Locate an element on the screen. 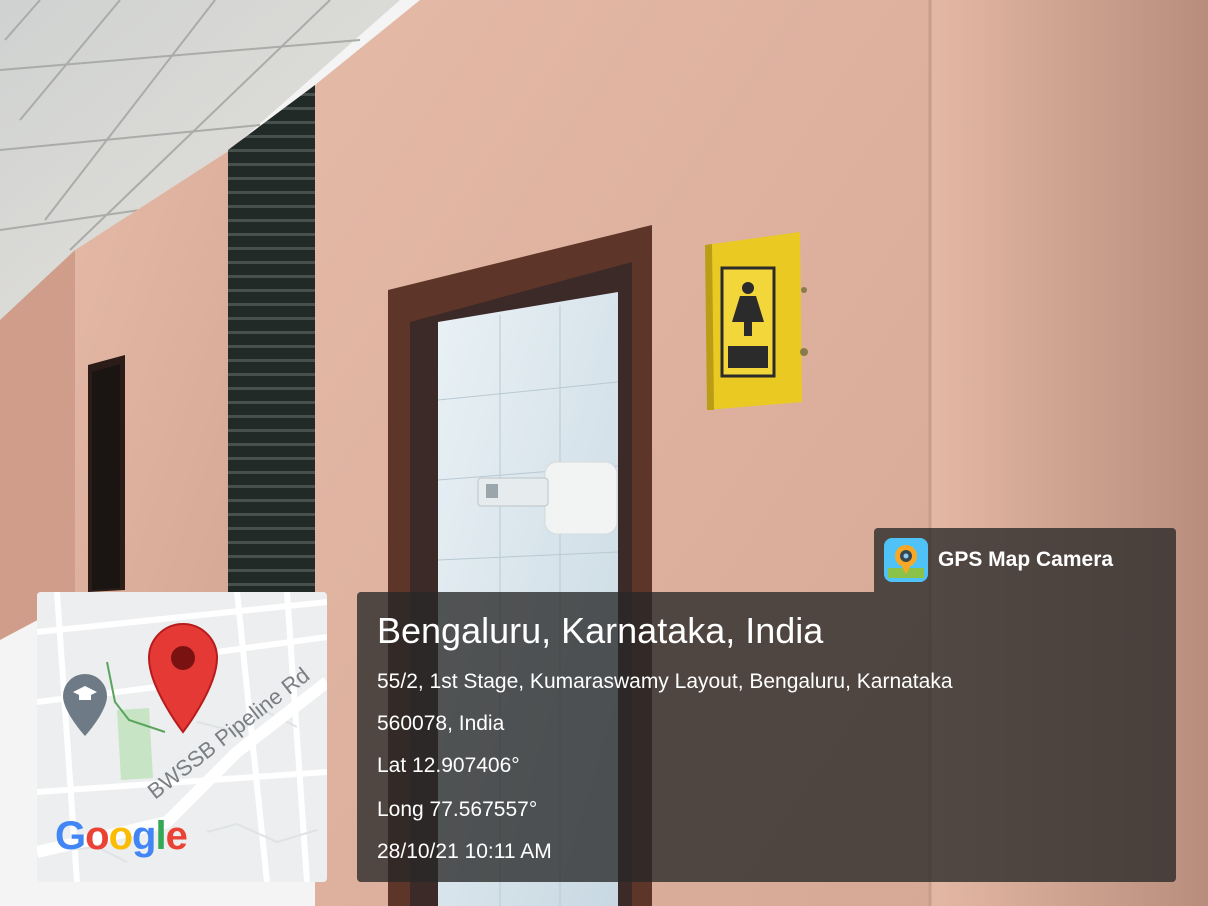 The width and height of the screenshot is (1208, 906). location-title: Bengaluru, Karnataka, India is located at coordinates (600, 630).